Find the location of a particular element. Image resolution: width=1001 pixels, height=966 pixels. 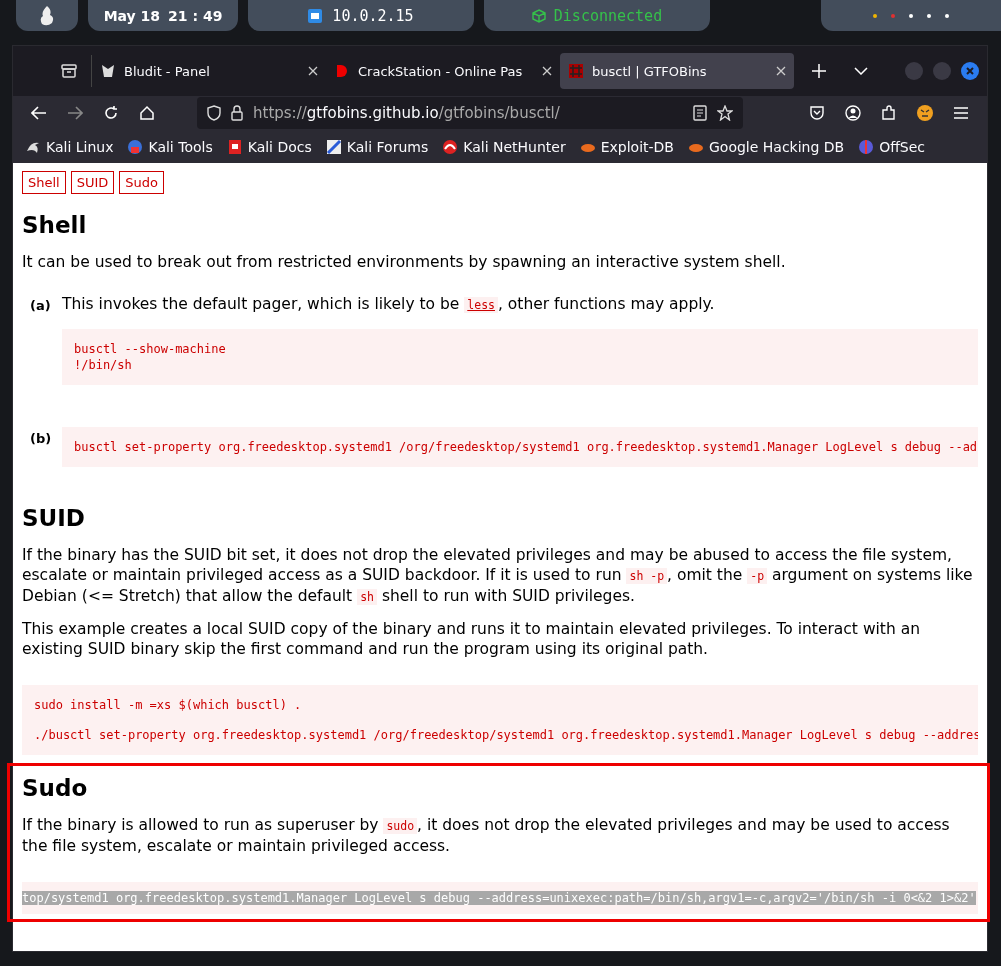

bookmark-link: Kali Linux is located at coordinates (69, 146).